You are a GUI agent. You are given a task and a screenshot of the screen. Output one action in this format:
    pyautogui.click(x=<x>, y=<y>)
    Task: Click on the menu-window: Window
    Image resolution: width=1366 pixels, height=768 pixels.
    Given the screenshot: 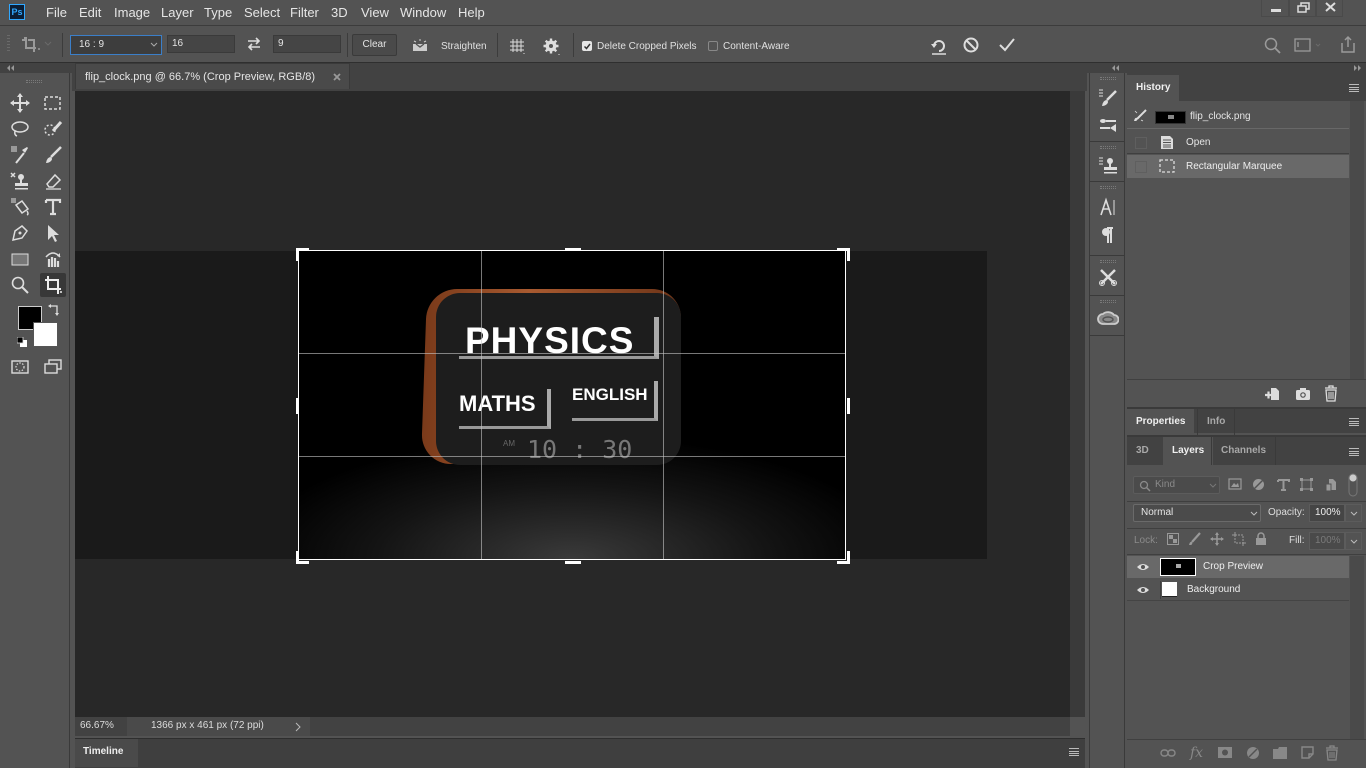 What is the action you would take?
    pyautogui.click(x=423, y=12)
    